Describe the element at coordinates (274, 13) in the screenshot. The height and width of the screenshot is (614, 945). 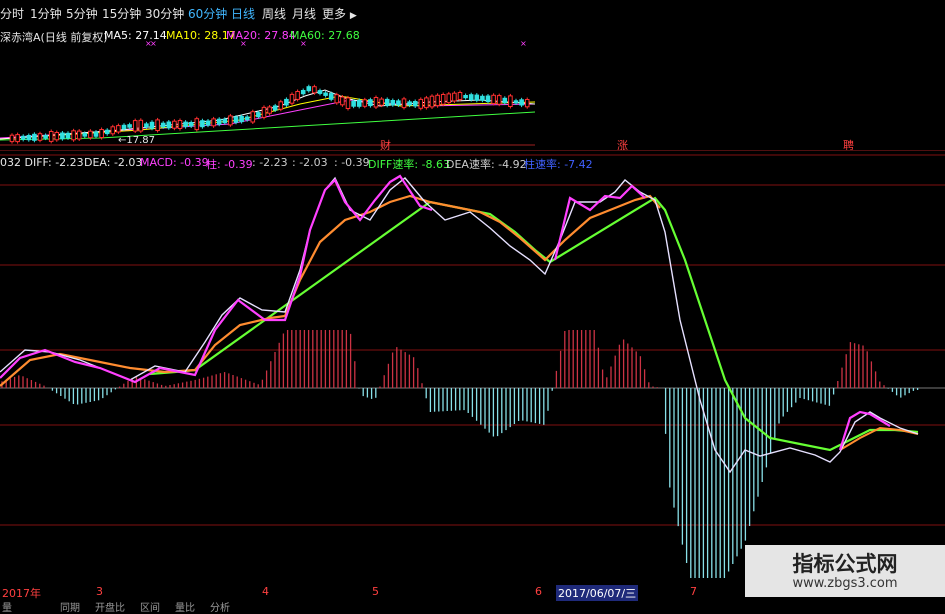
I see `tab-weekly: 周线` at that location.